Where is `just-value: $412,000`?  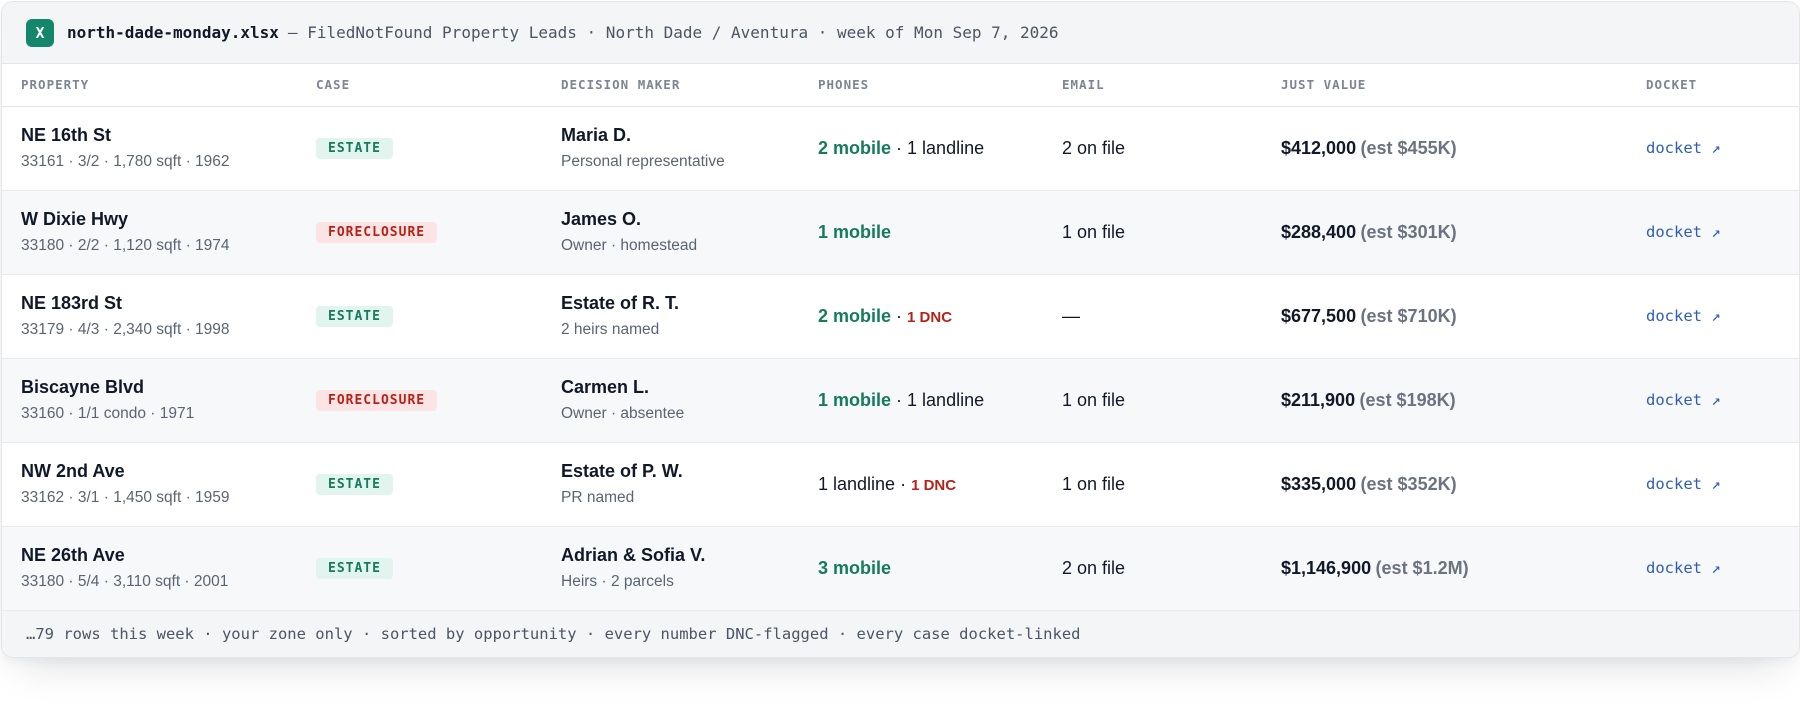
just-value: $412,000 is located at coordinates (1319, 147).